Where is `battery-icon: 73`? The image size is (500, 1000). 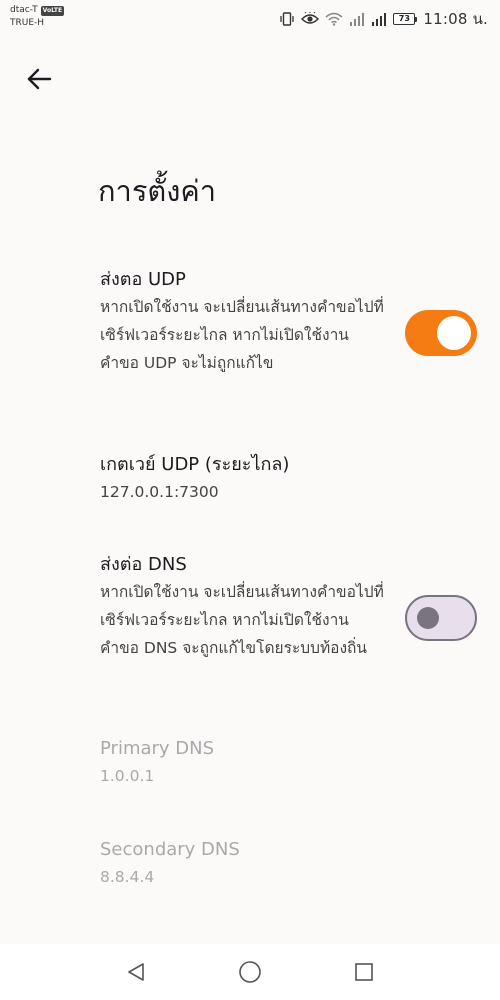
battery-icon: 73 is located at coordinates (405, 19).